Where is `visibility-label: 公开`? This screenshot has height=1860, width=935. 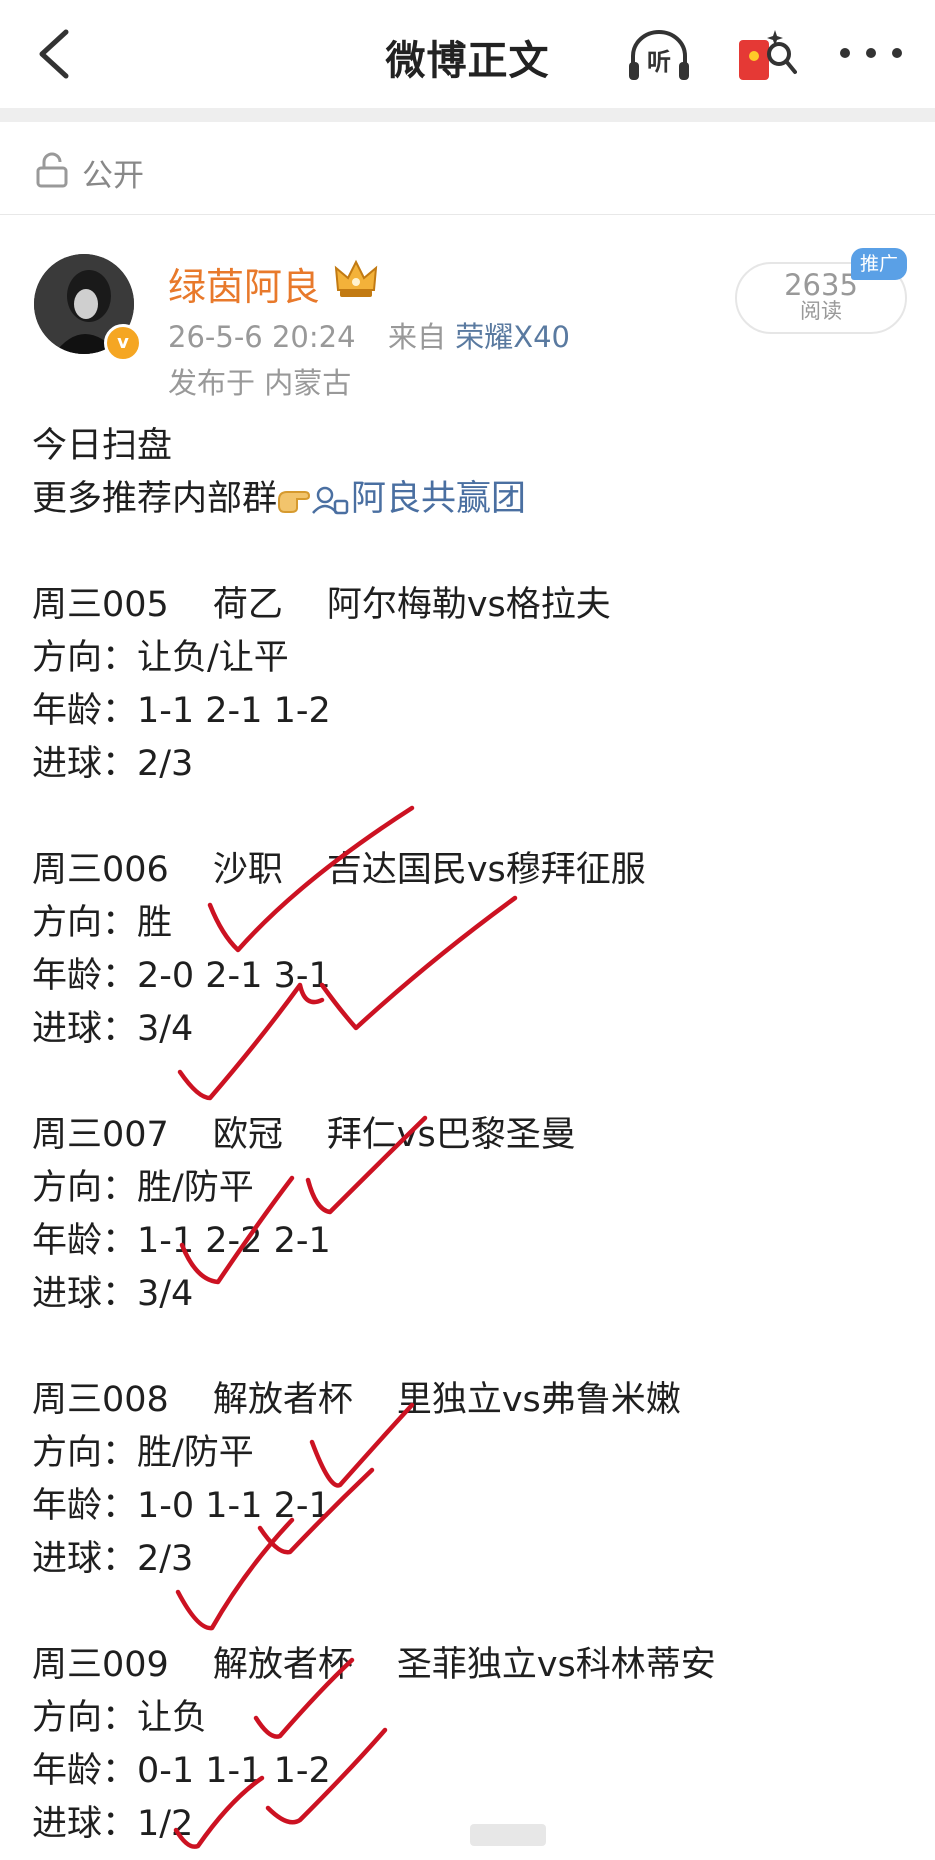
visibility-label: 公开 is located at coordinates (113, 176).